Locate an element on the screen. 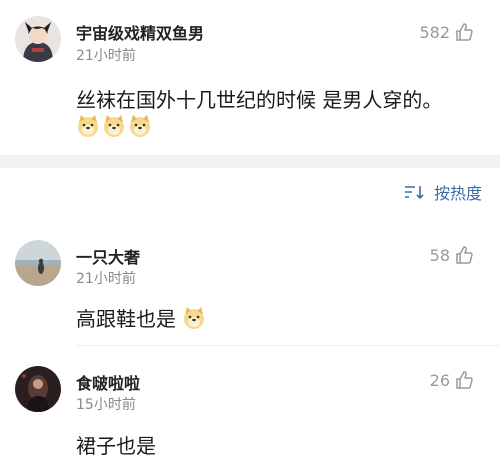  like-button: 582 is located at coordinates (446, 32).